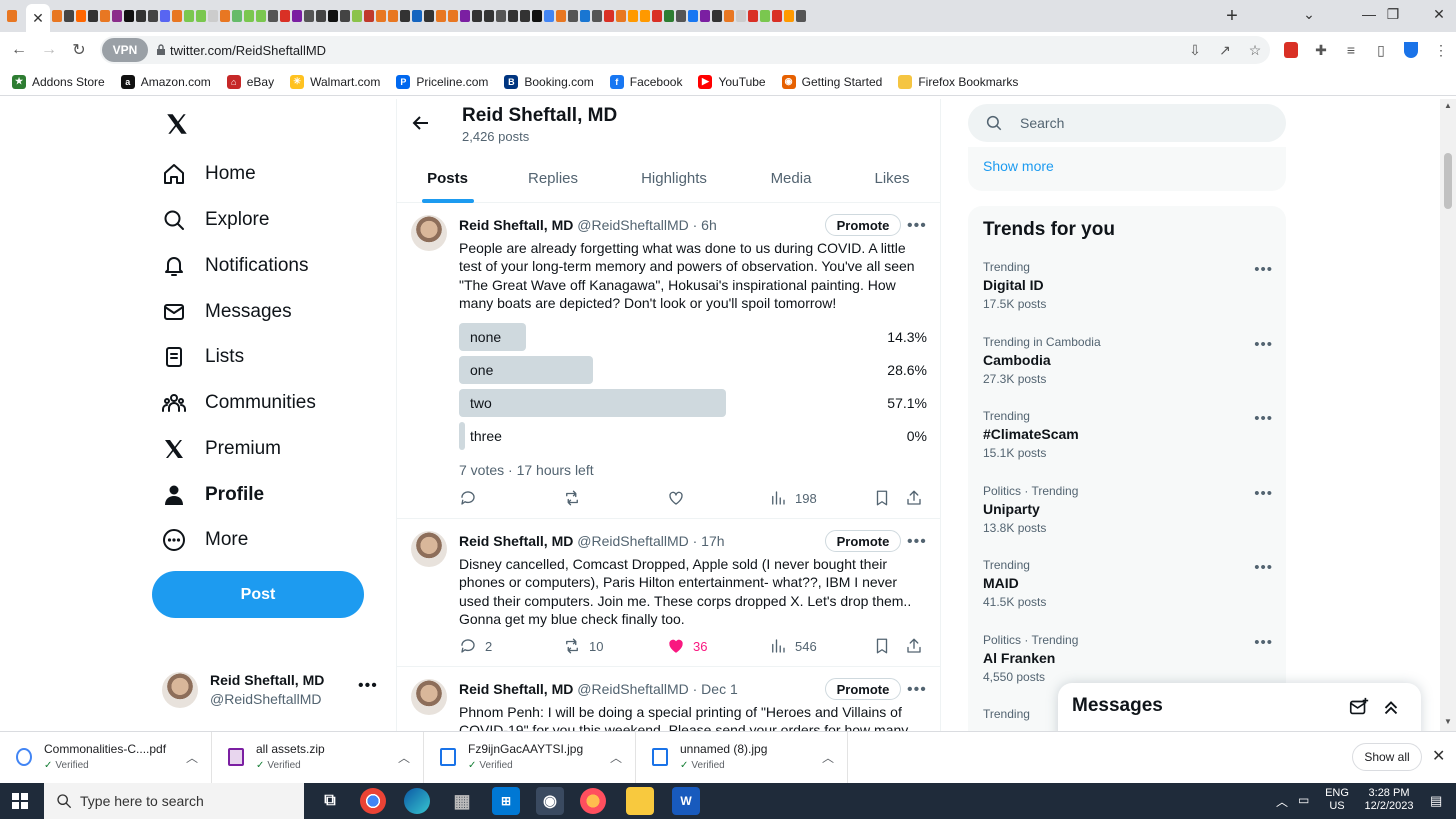  What do you see at coordinates (958, 81) in the screenshot?
I see `bookmark-item: Firefox Bookmarks` at bounding box center [958, 81].